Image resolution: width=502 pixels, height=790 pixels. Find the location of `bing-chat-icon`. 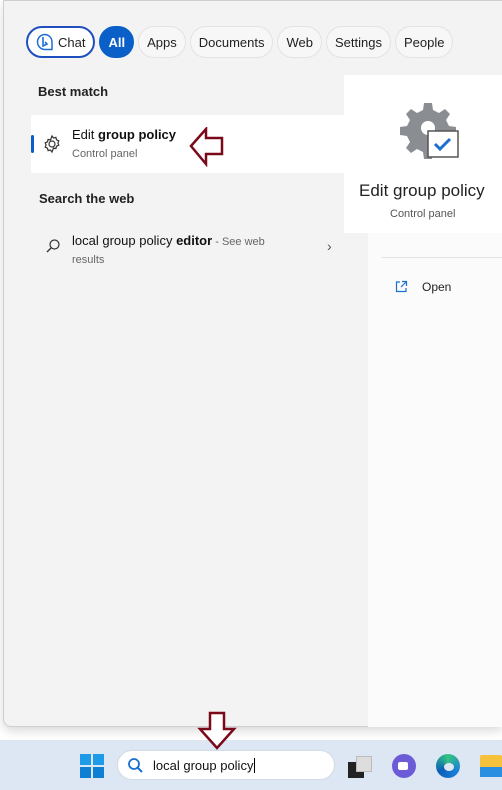

bing-chat-icon is located at coordinates (44, 42).